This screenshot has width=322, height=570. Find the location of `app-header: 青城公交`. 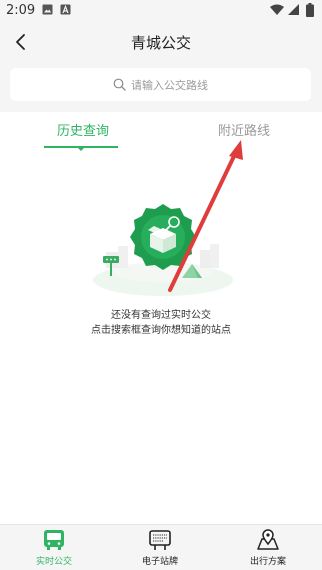

app-header: 青城公交 is located at coordinates (161, 42).